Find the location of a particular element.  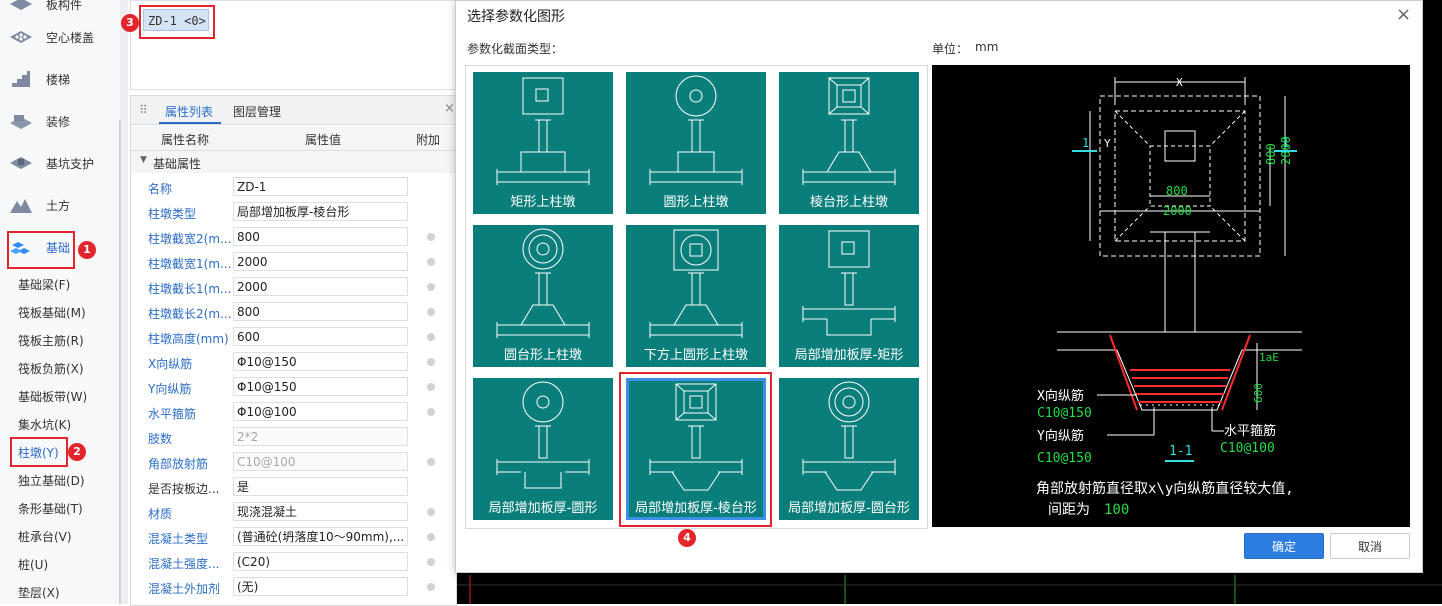

shape-option: 局部增加板厚-圆形 is located at coordinates (543, 449).